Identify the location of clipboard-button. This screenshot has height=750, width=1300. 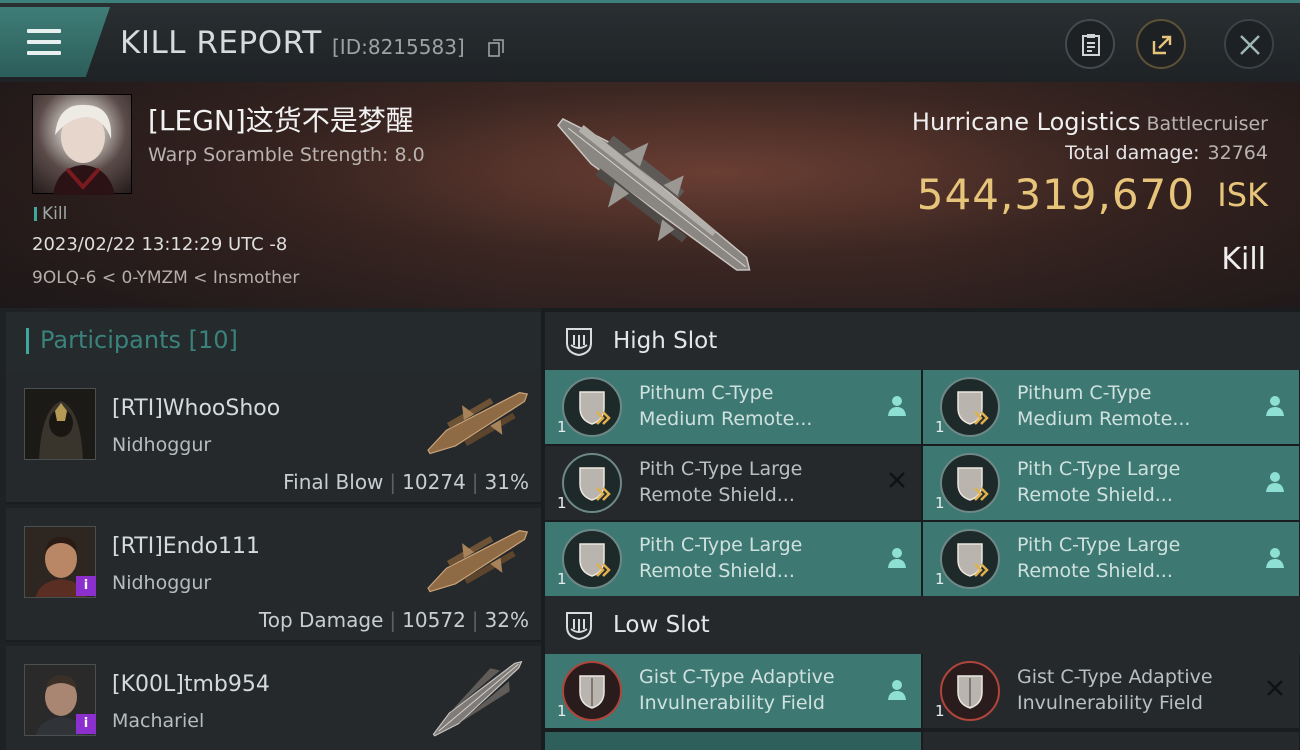
(1090, 44).